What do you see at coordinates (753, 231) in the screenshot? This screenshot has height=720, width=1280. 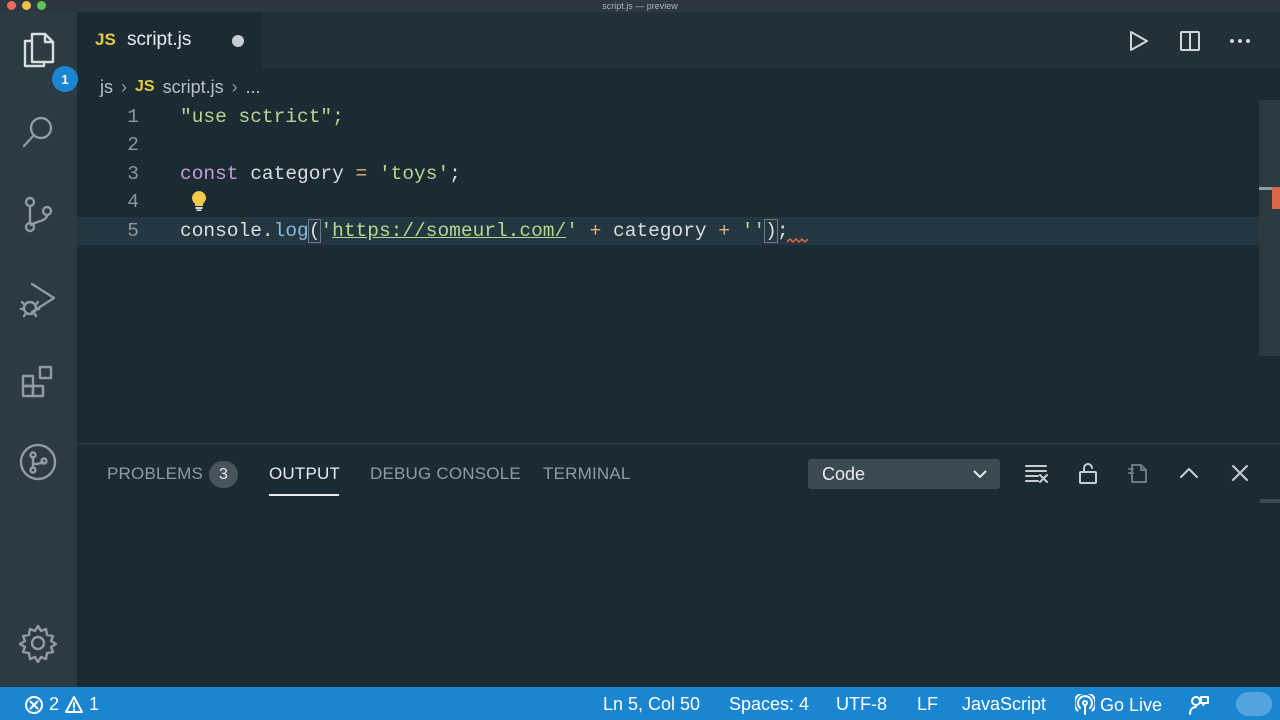 I see `string-token: ''` at bounding box center [753, 231].